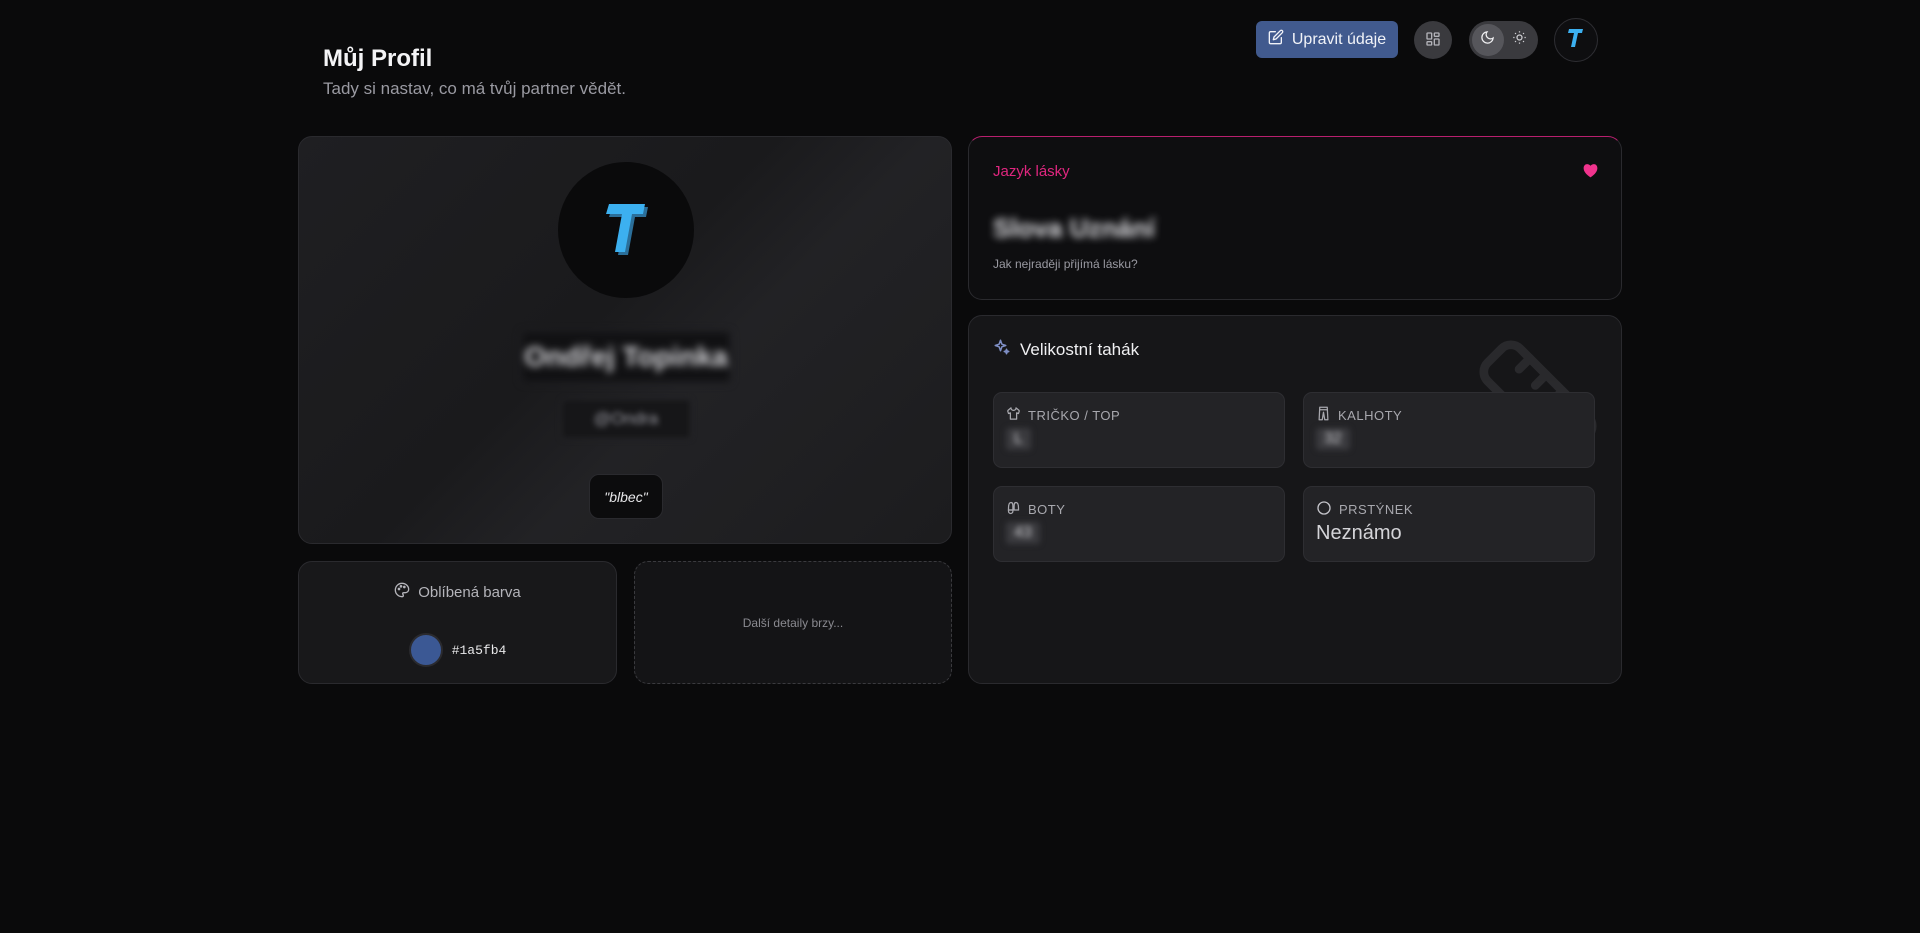 This screenshot has width=1920, height=933. What do you see at coordinates (626, 496) in the screenshot?
I see `profile-quote: "blbec"` at bounding box center [626, 496].